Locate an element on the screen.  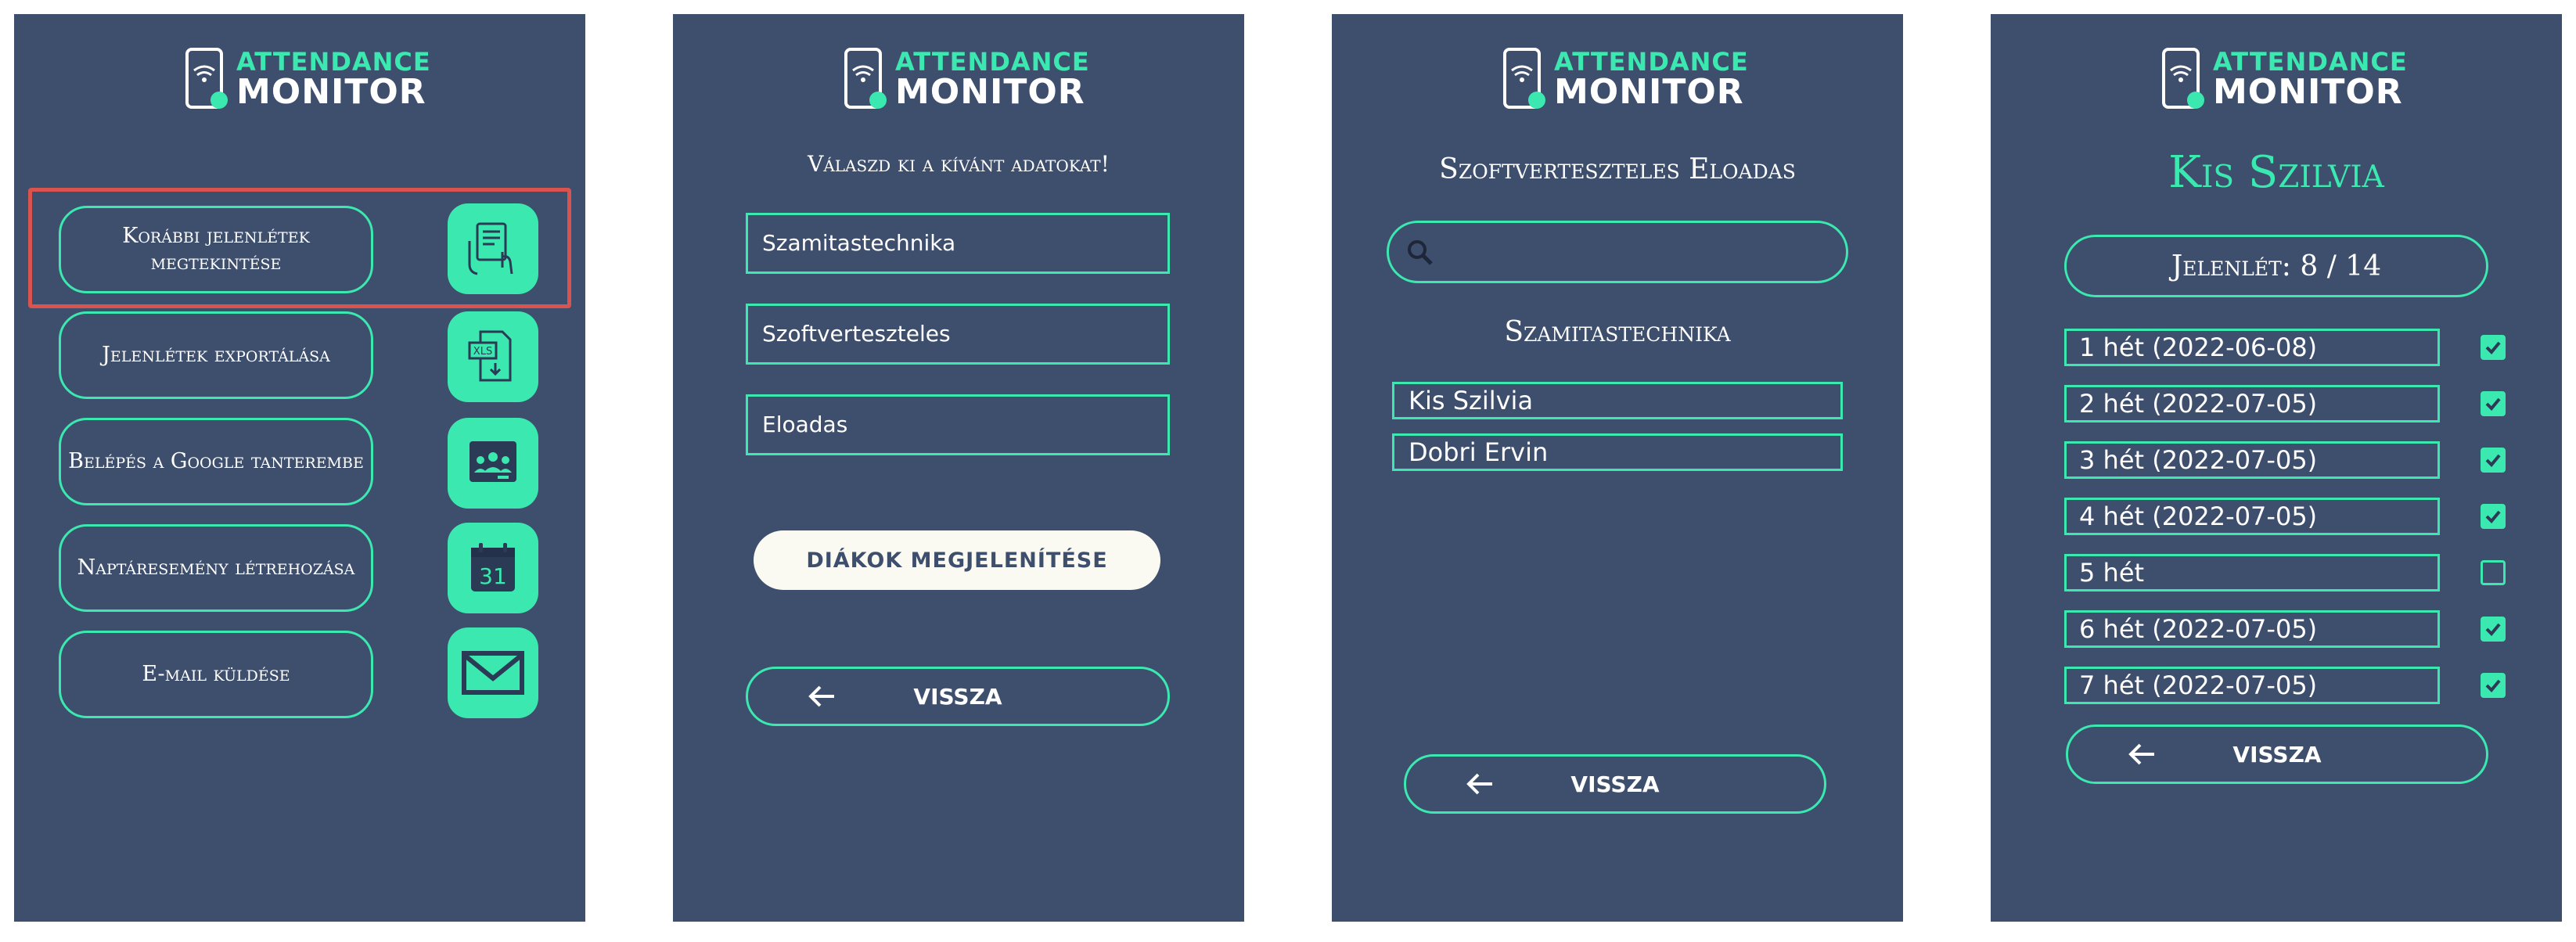
subject-field: Szamitastechnika is located at coordinates (958, 243).